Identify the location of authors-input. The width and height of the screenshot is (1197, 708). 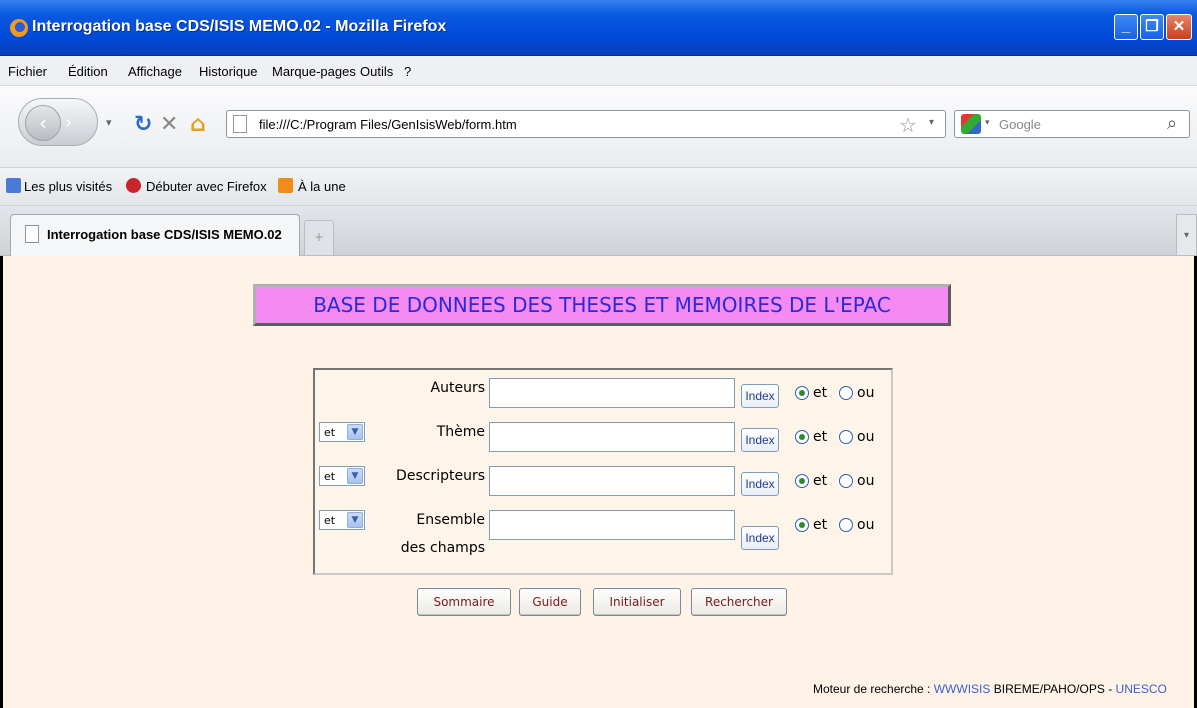
(612, 393).